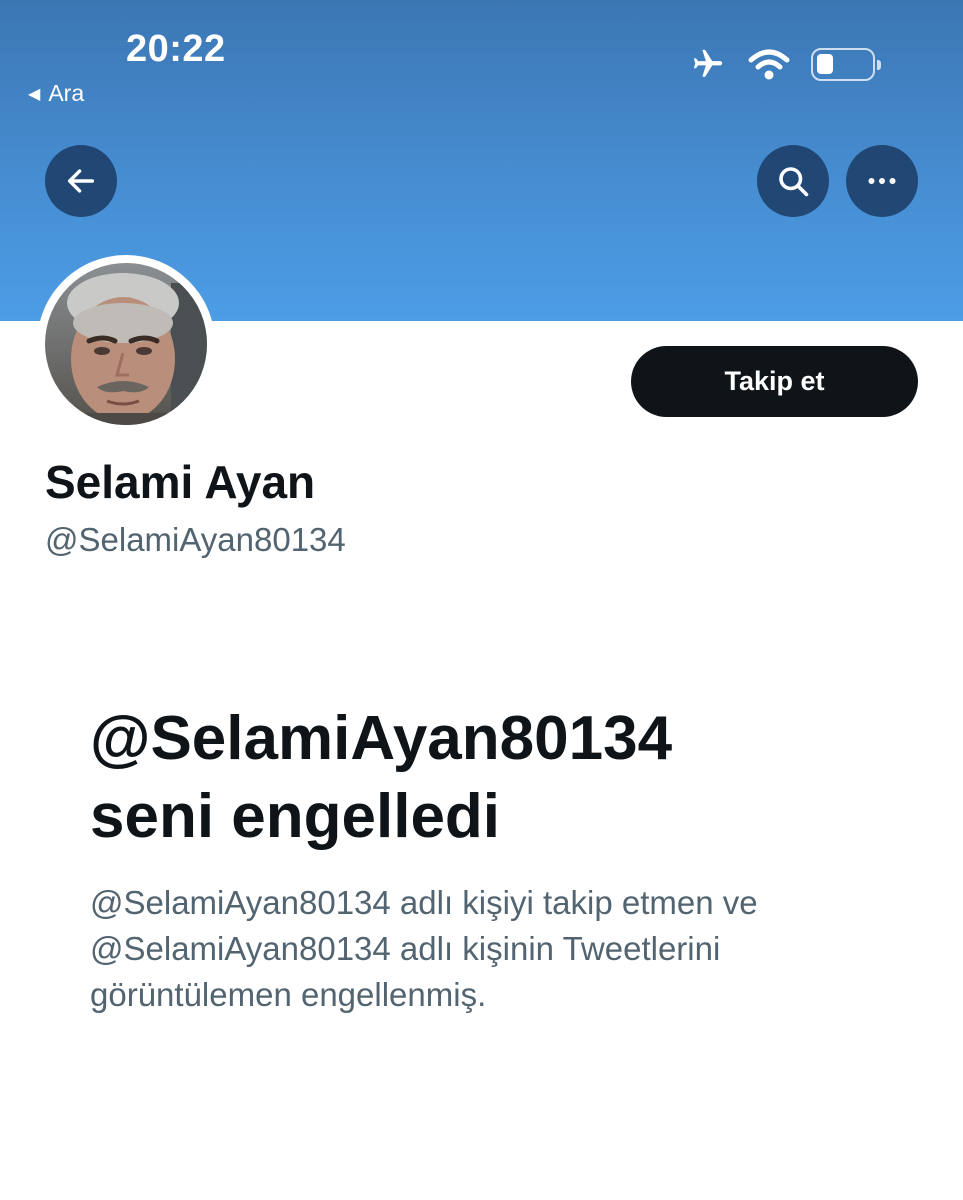  What do you see at coordinates (176, 49) in the screenshot?
I see `status-time: 20:22` at bounding box center [176, 49].